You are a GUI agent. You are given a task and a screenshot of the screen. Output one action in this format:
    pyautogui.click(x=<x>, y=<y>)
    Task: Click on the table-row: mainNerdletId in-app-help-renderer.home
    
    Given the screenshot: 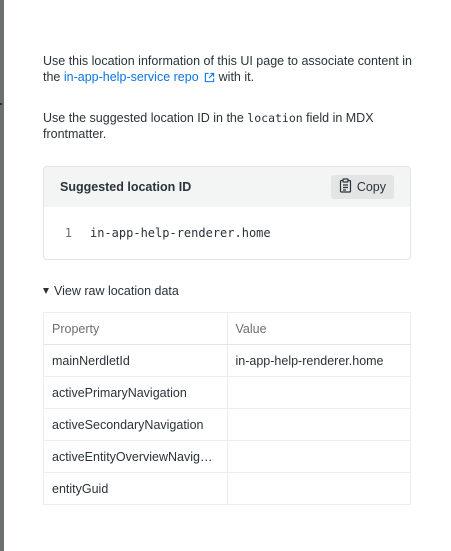 What is the action you would take?
    pyautogui.click(x=227, y=360)
    